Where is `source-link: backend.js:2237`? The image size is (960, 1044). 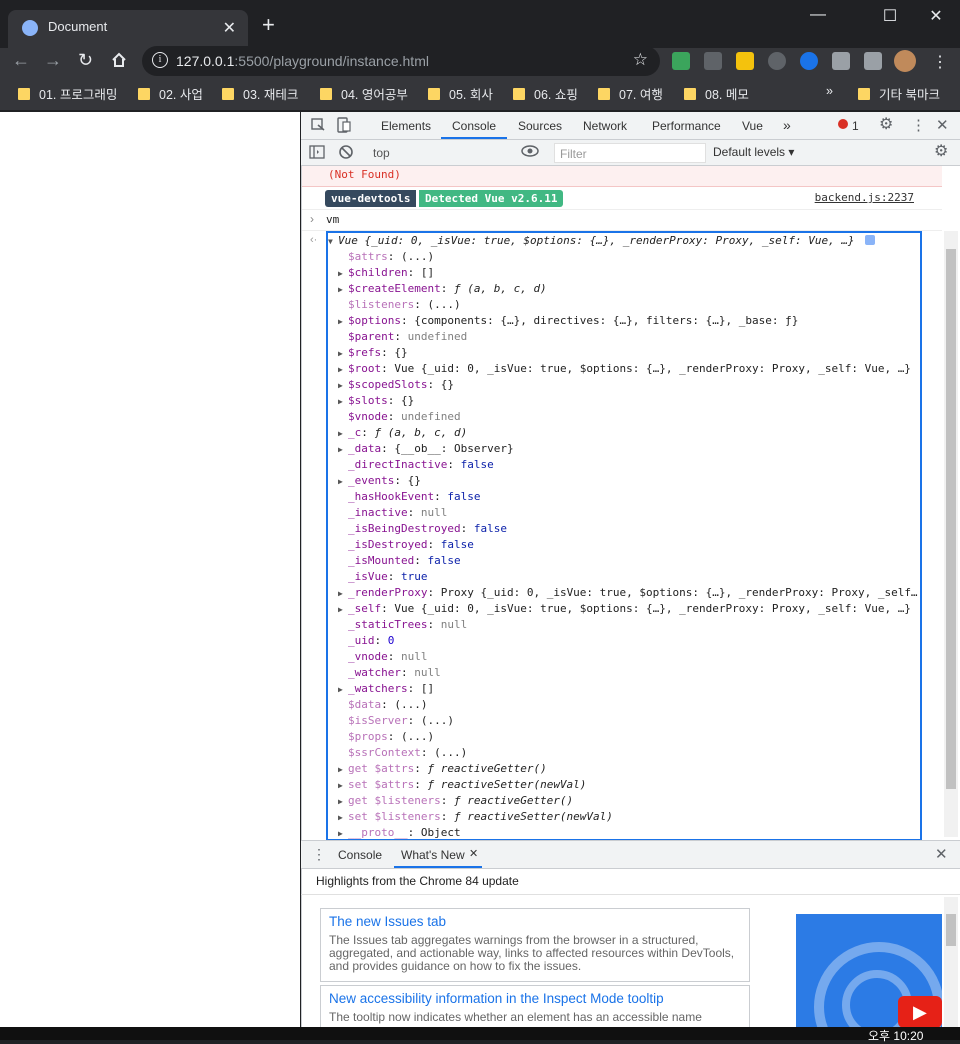 source-link: backend.js:2237 is located at coordinates (864, 197).